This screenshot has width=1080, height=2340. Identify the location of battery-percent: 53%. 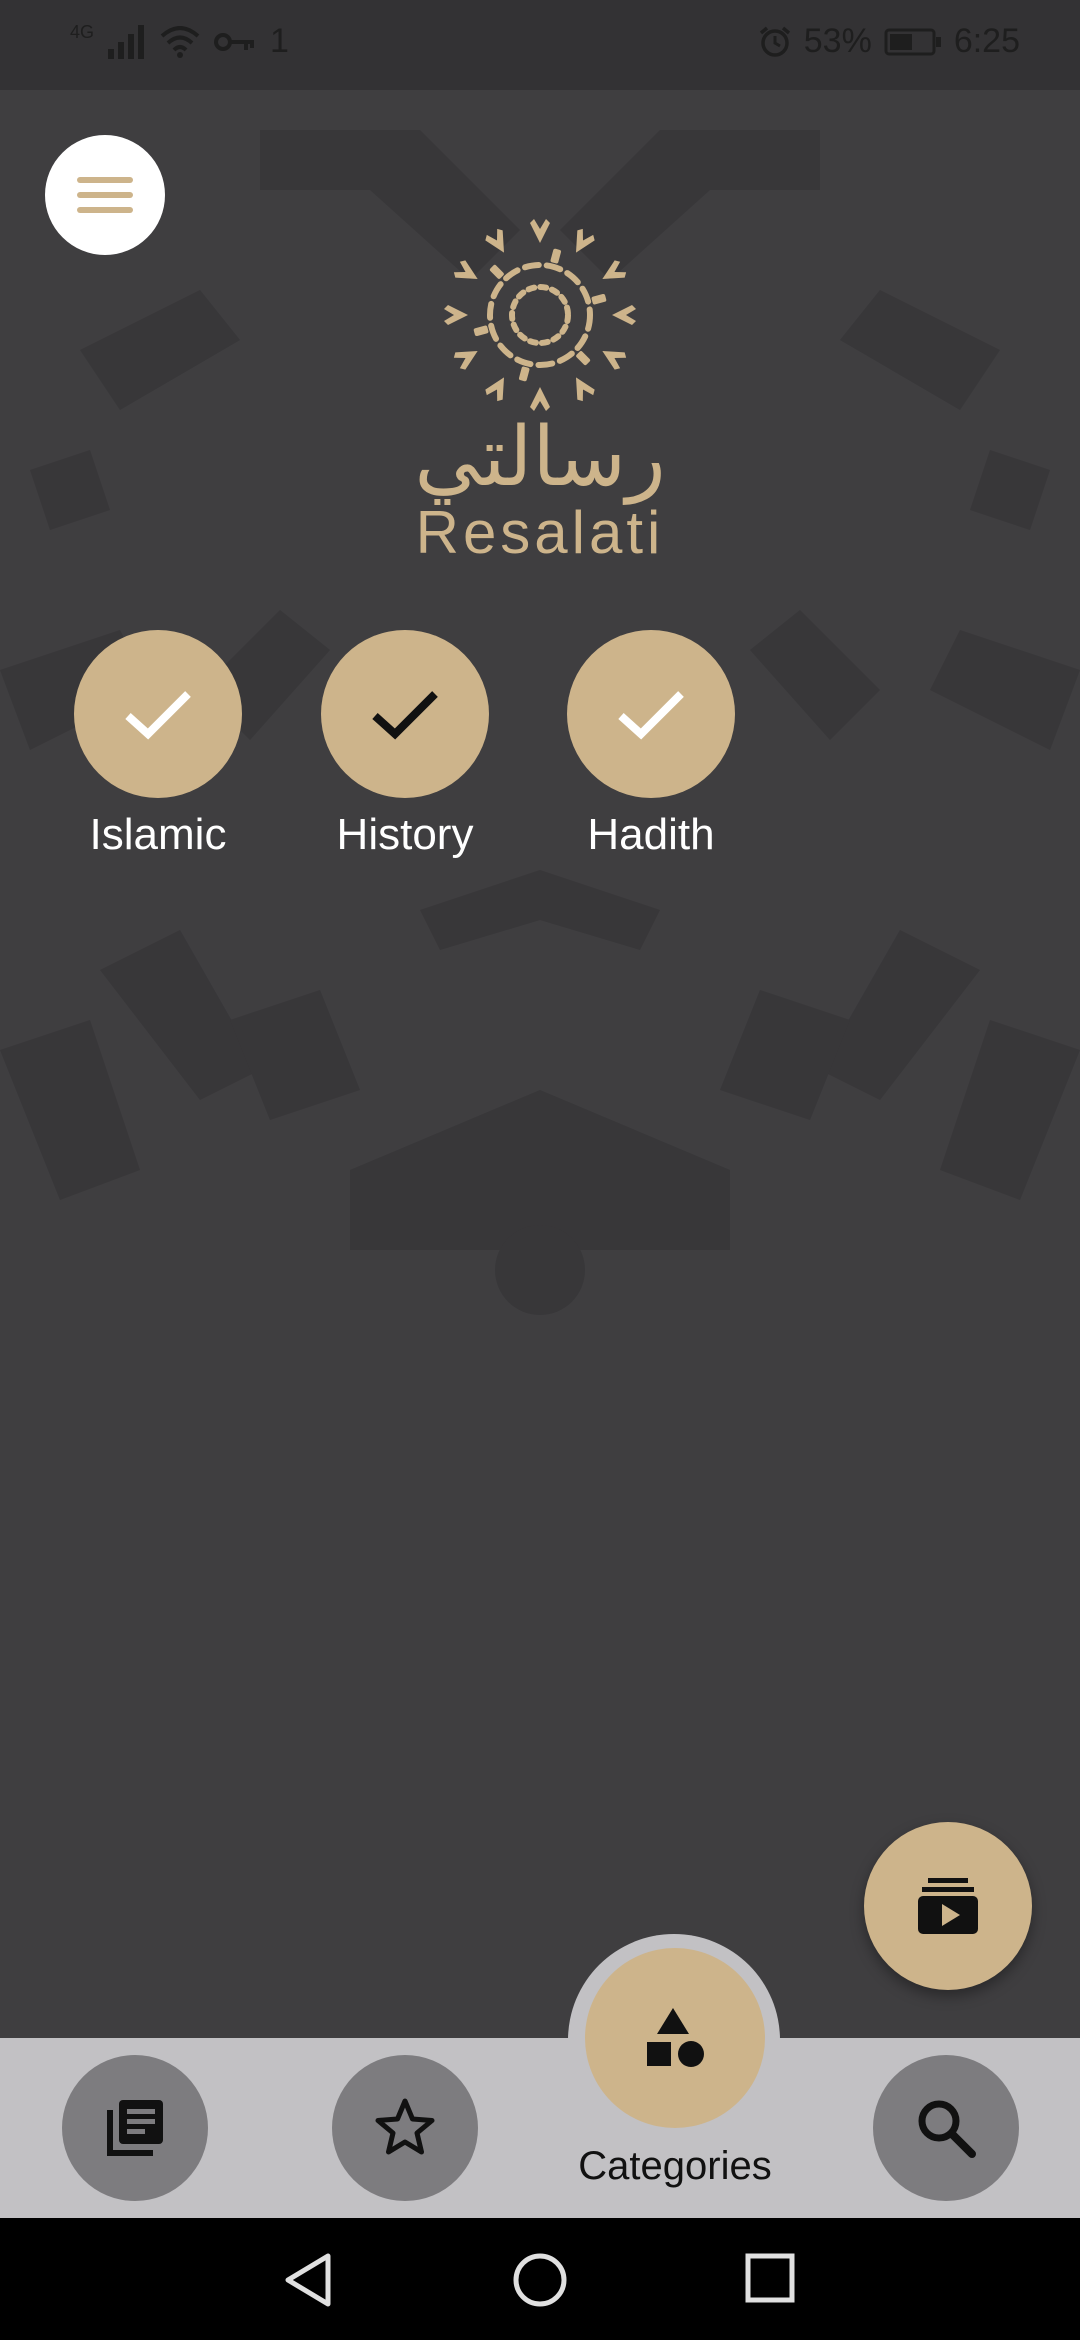
(837, 41).